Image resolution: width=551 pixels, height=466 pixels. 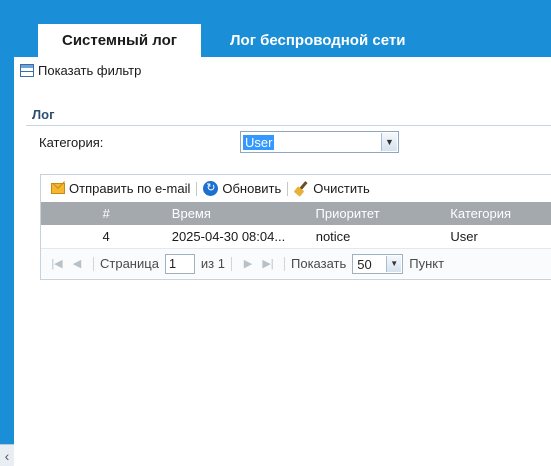 I want to click on left-sidebar-strip: ‹, so click(x=7, y=233).